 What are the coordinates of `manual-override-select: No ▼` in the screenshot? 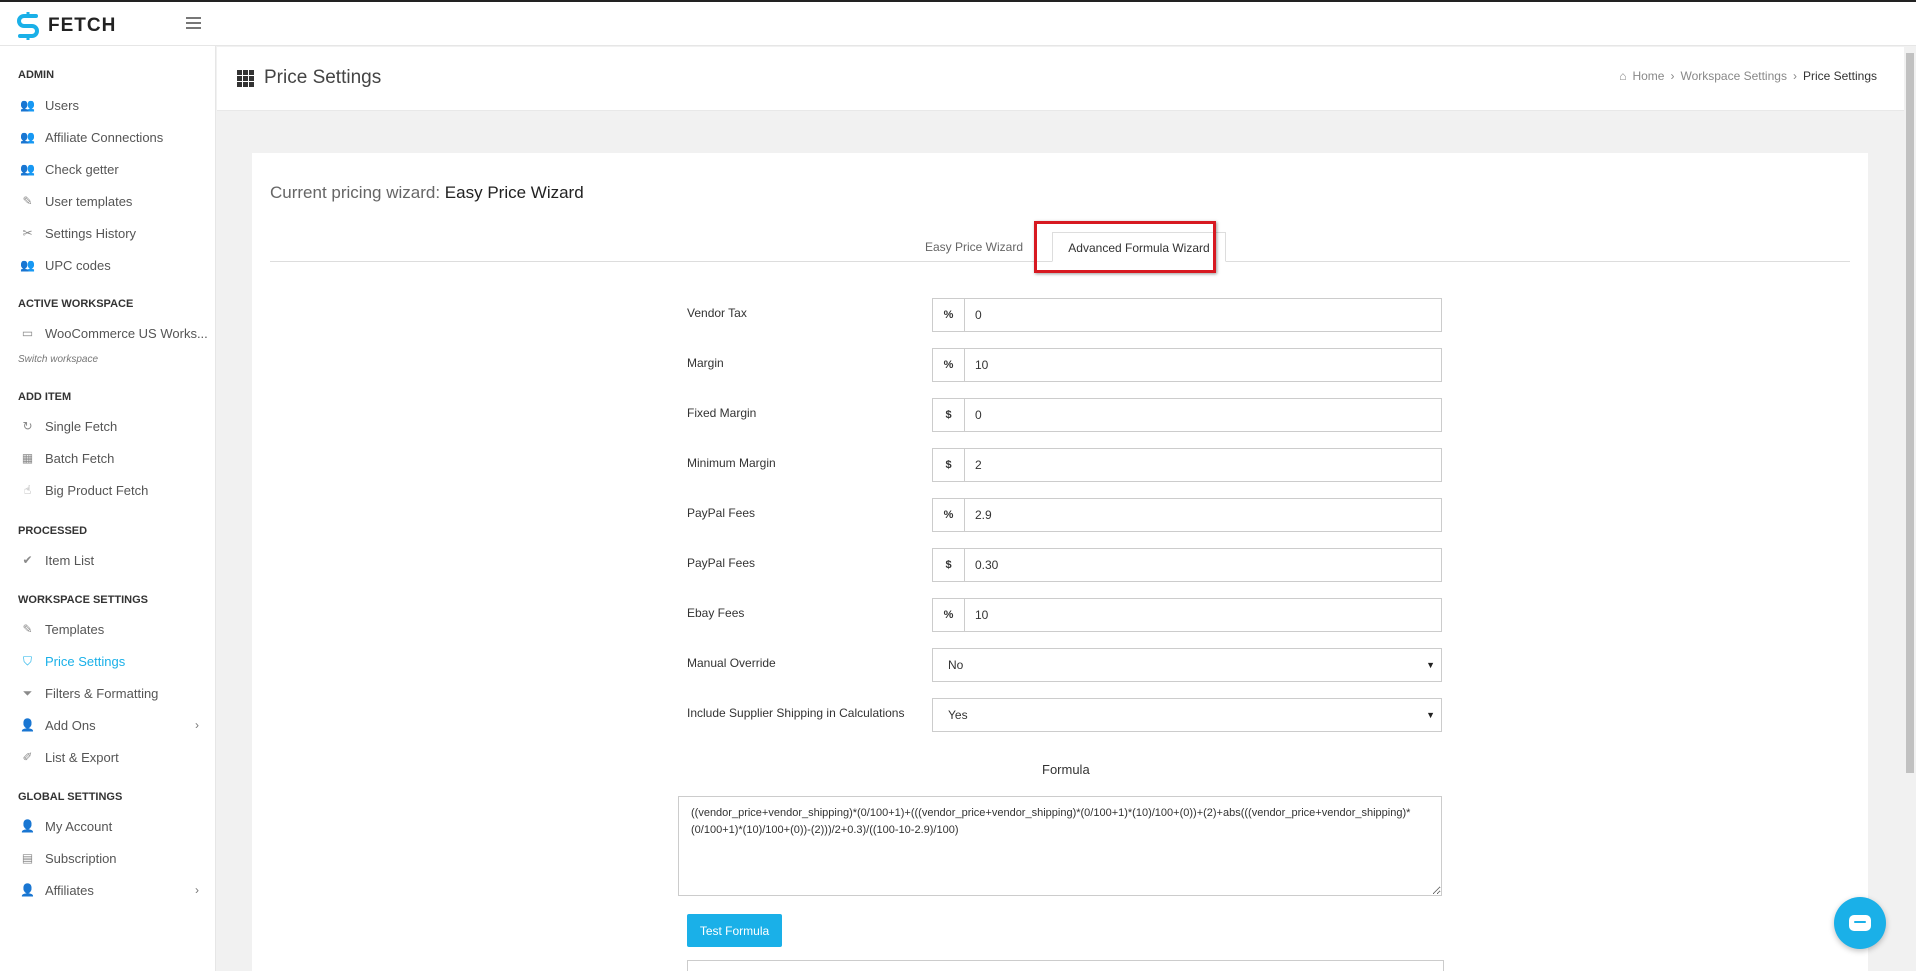 It's located at (1187, 665).